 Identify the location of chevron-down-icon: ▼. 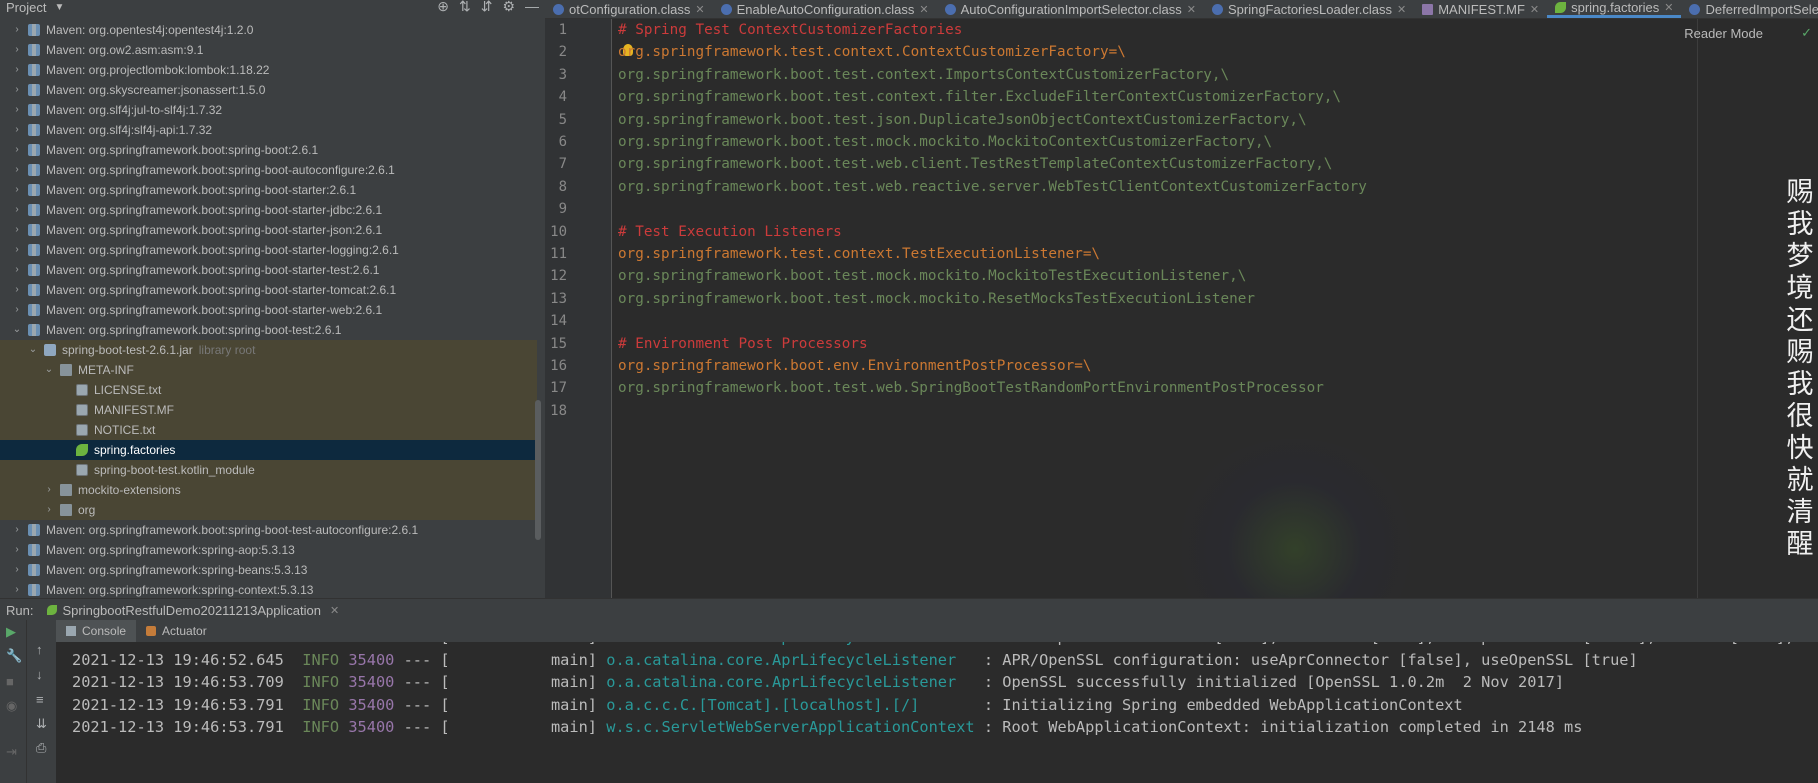
(59, 7).